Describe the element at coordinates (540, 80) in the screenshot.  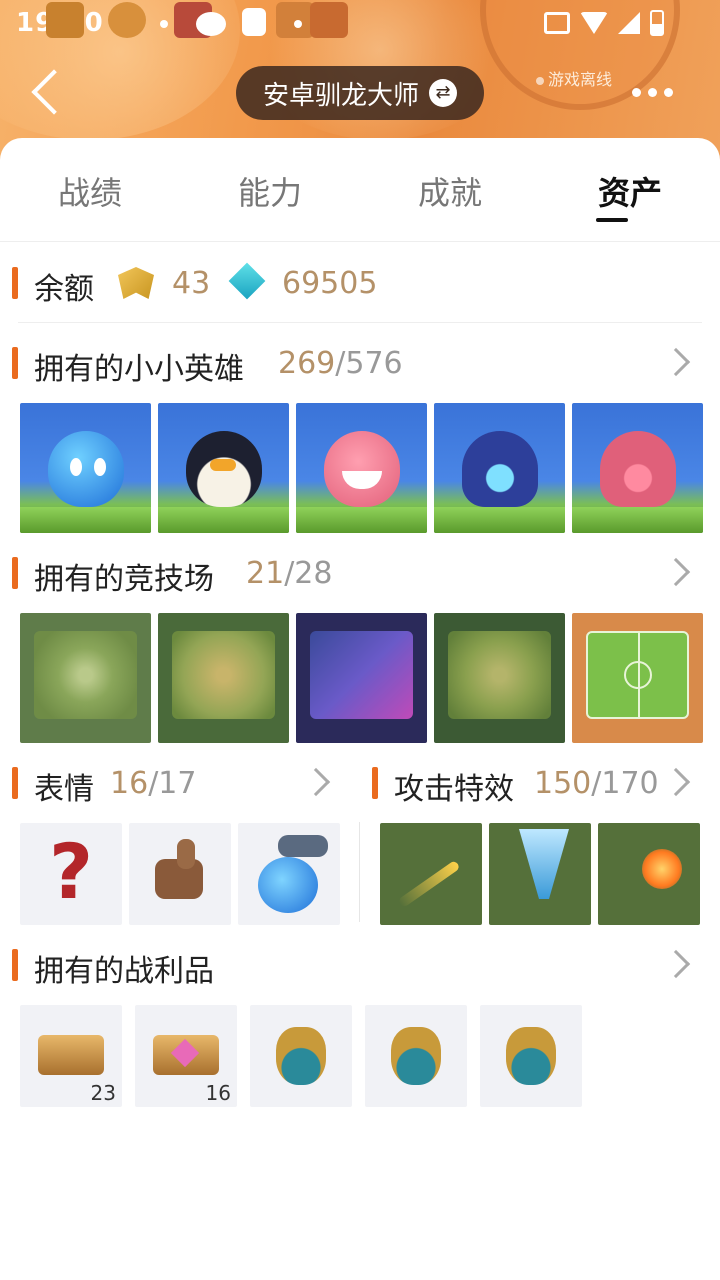
I see `status-dot-icon` at that location.